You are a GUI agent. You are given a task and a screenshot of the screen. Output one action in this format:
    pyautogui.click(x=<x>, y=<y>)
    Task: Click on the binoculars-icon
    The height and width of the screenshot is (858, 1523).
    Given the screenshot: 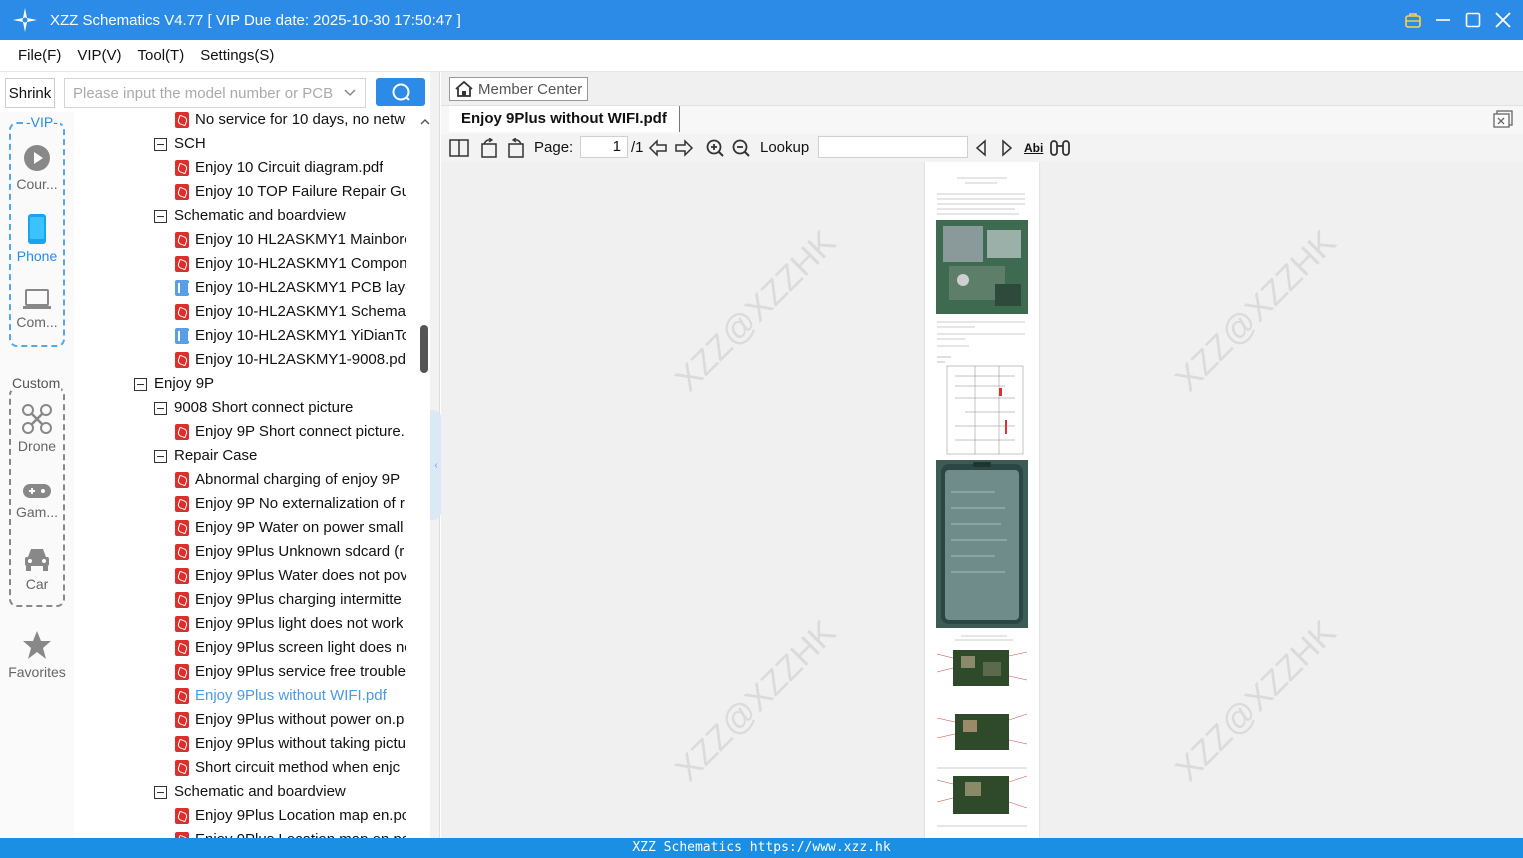 What is the action you would take?
    pyautogui.click(x=1060, y=148)
    